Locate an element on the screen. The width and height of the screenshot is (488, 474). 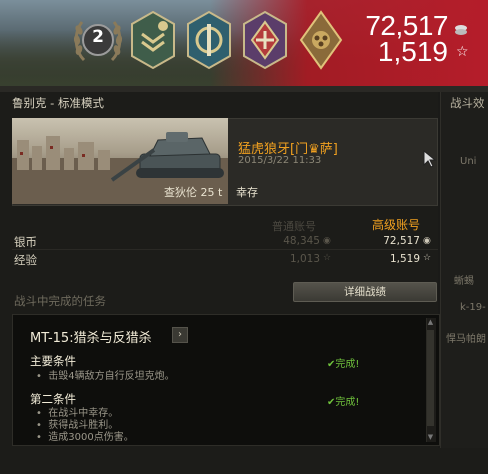
second-status-text: 完成! is located at coordinates (347, 402).